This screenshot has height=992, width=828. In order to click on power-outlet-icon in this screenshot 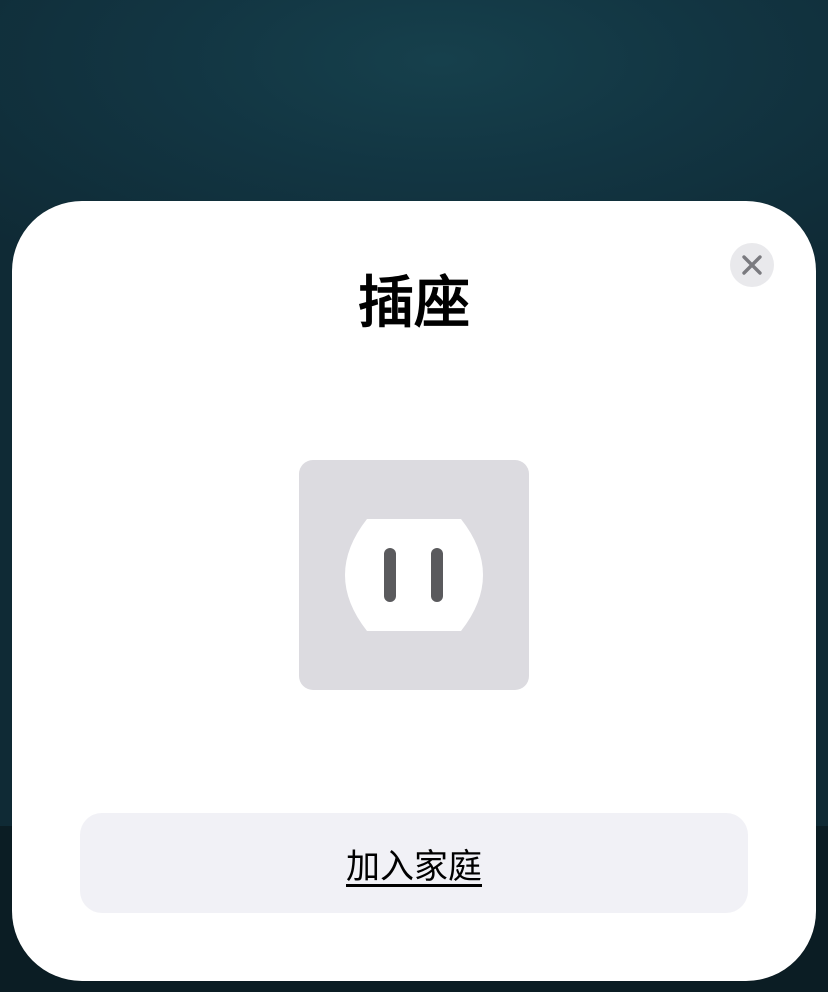, I will do `click(414, 575)`.